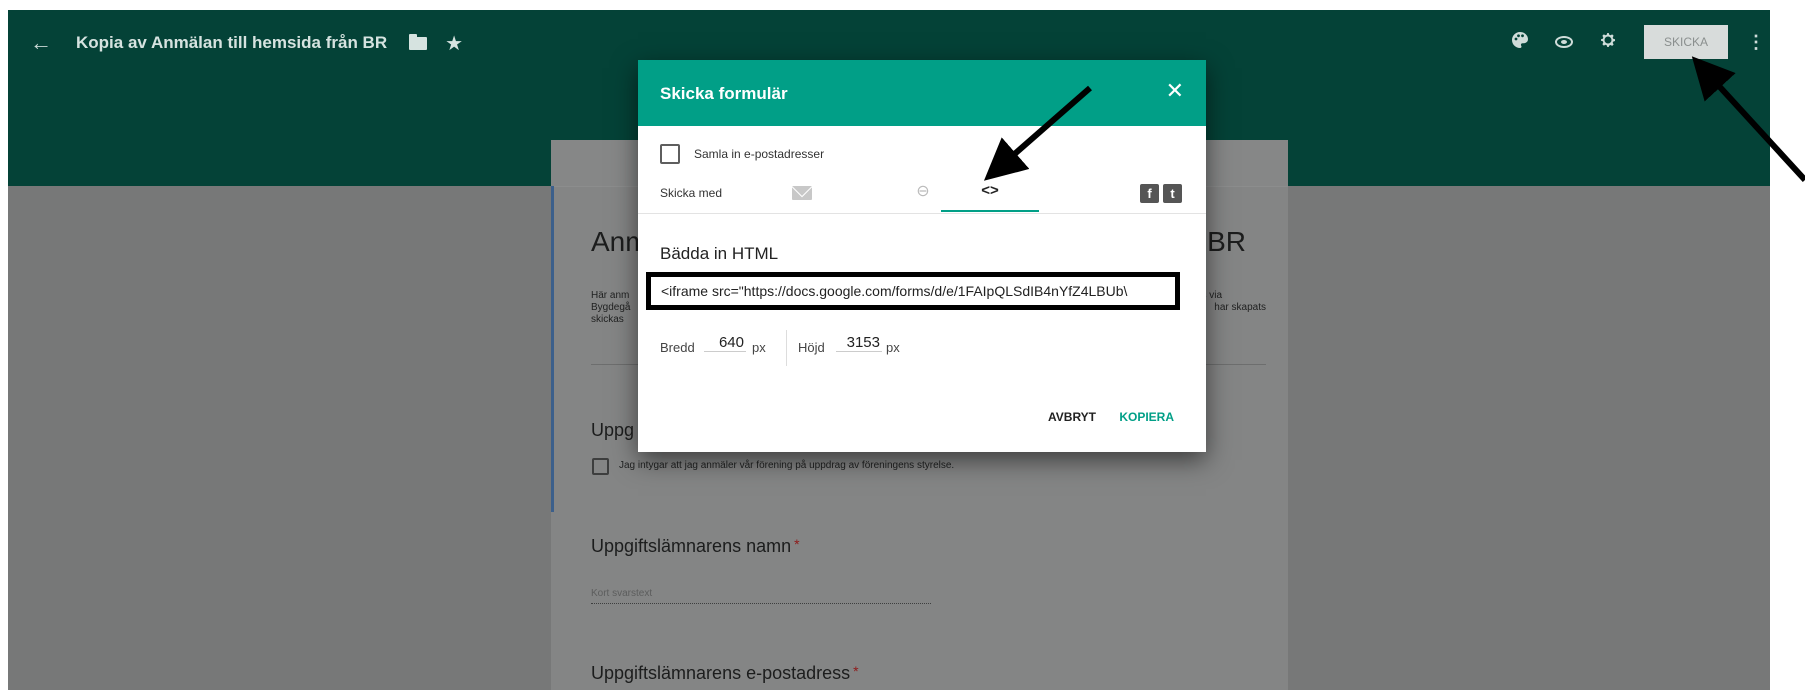 This screenshot has height=690, width=1805. I want to click on send-with-label: Skicka med, so click(691, 193).